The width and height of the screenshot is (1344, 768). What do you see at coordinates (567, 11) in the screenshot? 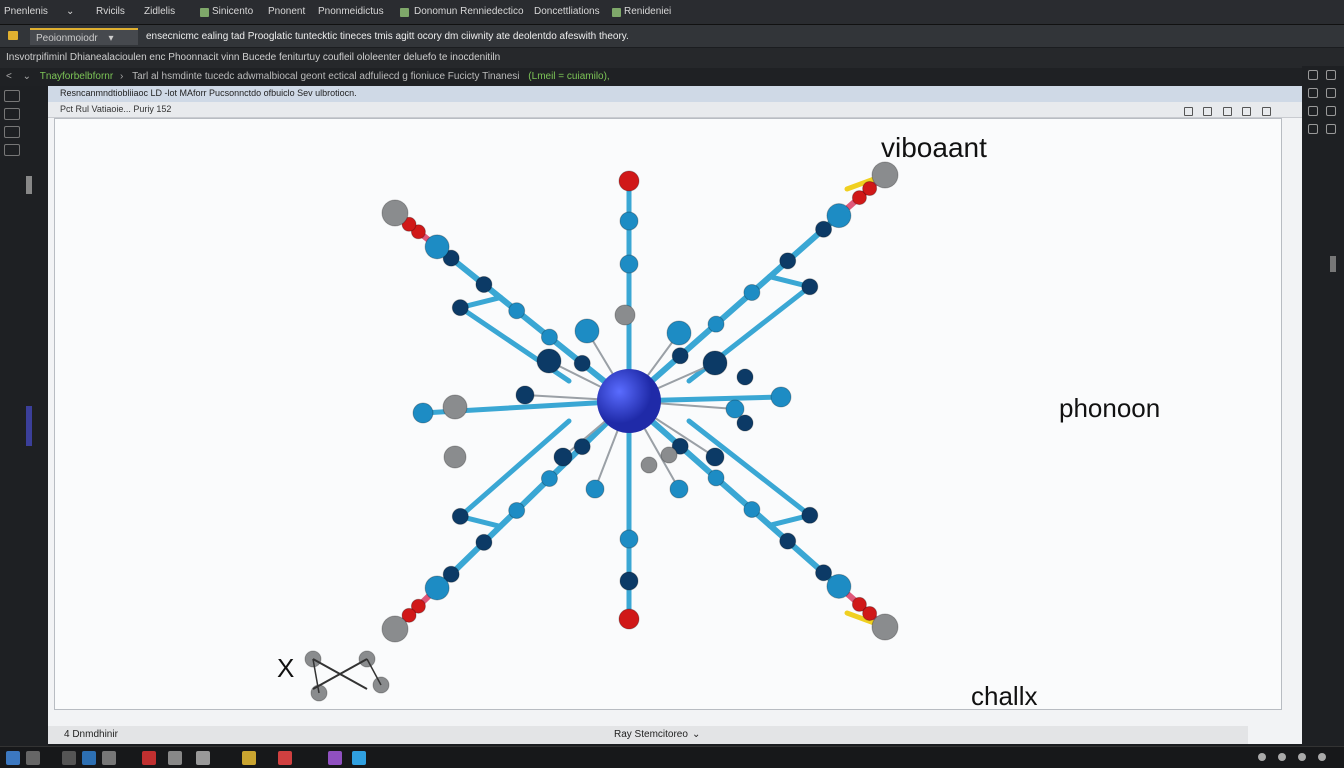
I see `menu-item-calculations: Doncettliations` at bounding box center [567, 11].